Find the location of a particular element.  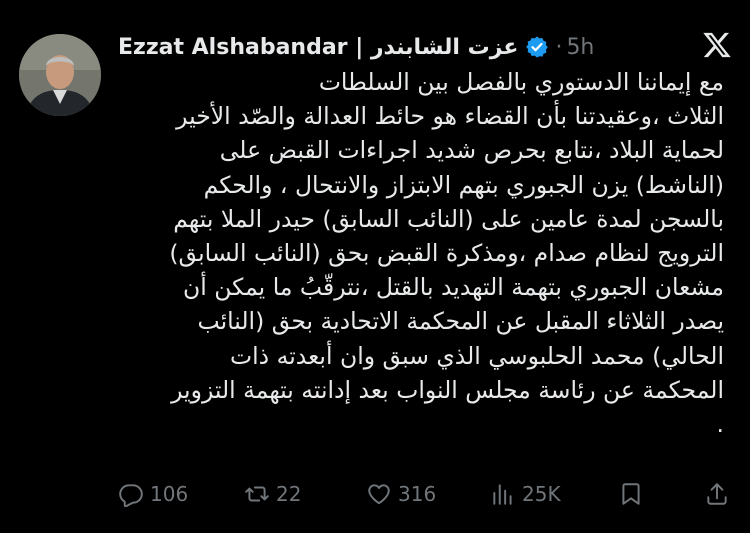

share-icon is located at coordinates (717, 494).